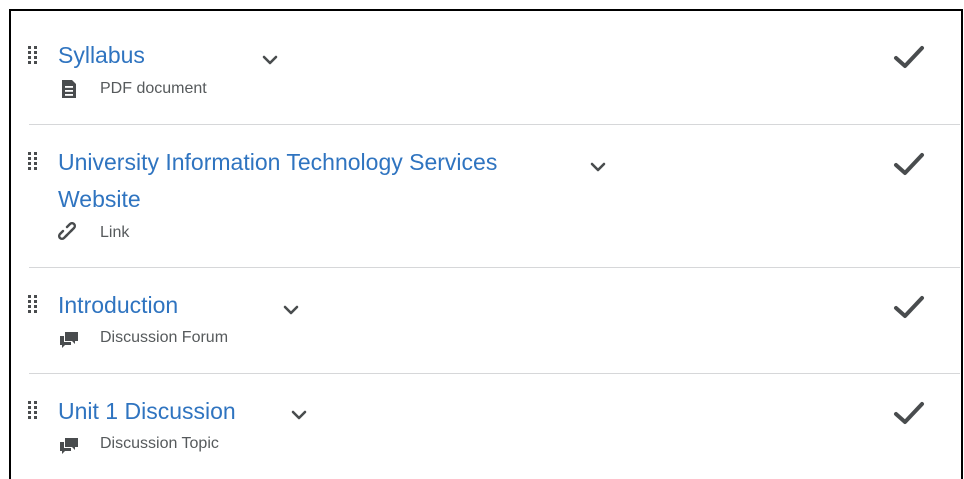 The width and height of the screenshot is (964, 479). What do you see at coordinates (147, 411) in the screenshot?
I see `item-title-link: Unit 1 Discussion` at bounding box center [147, 411].